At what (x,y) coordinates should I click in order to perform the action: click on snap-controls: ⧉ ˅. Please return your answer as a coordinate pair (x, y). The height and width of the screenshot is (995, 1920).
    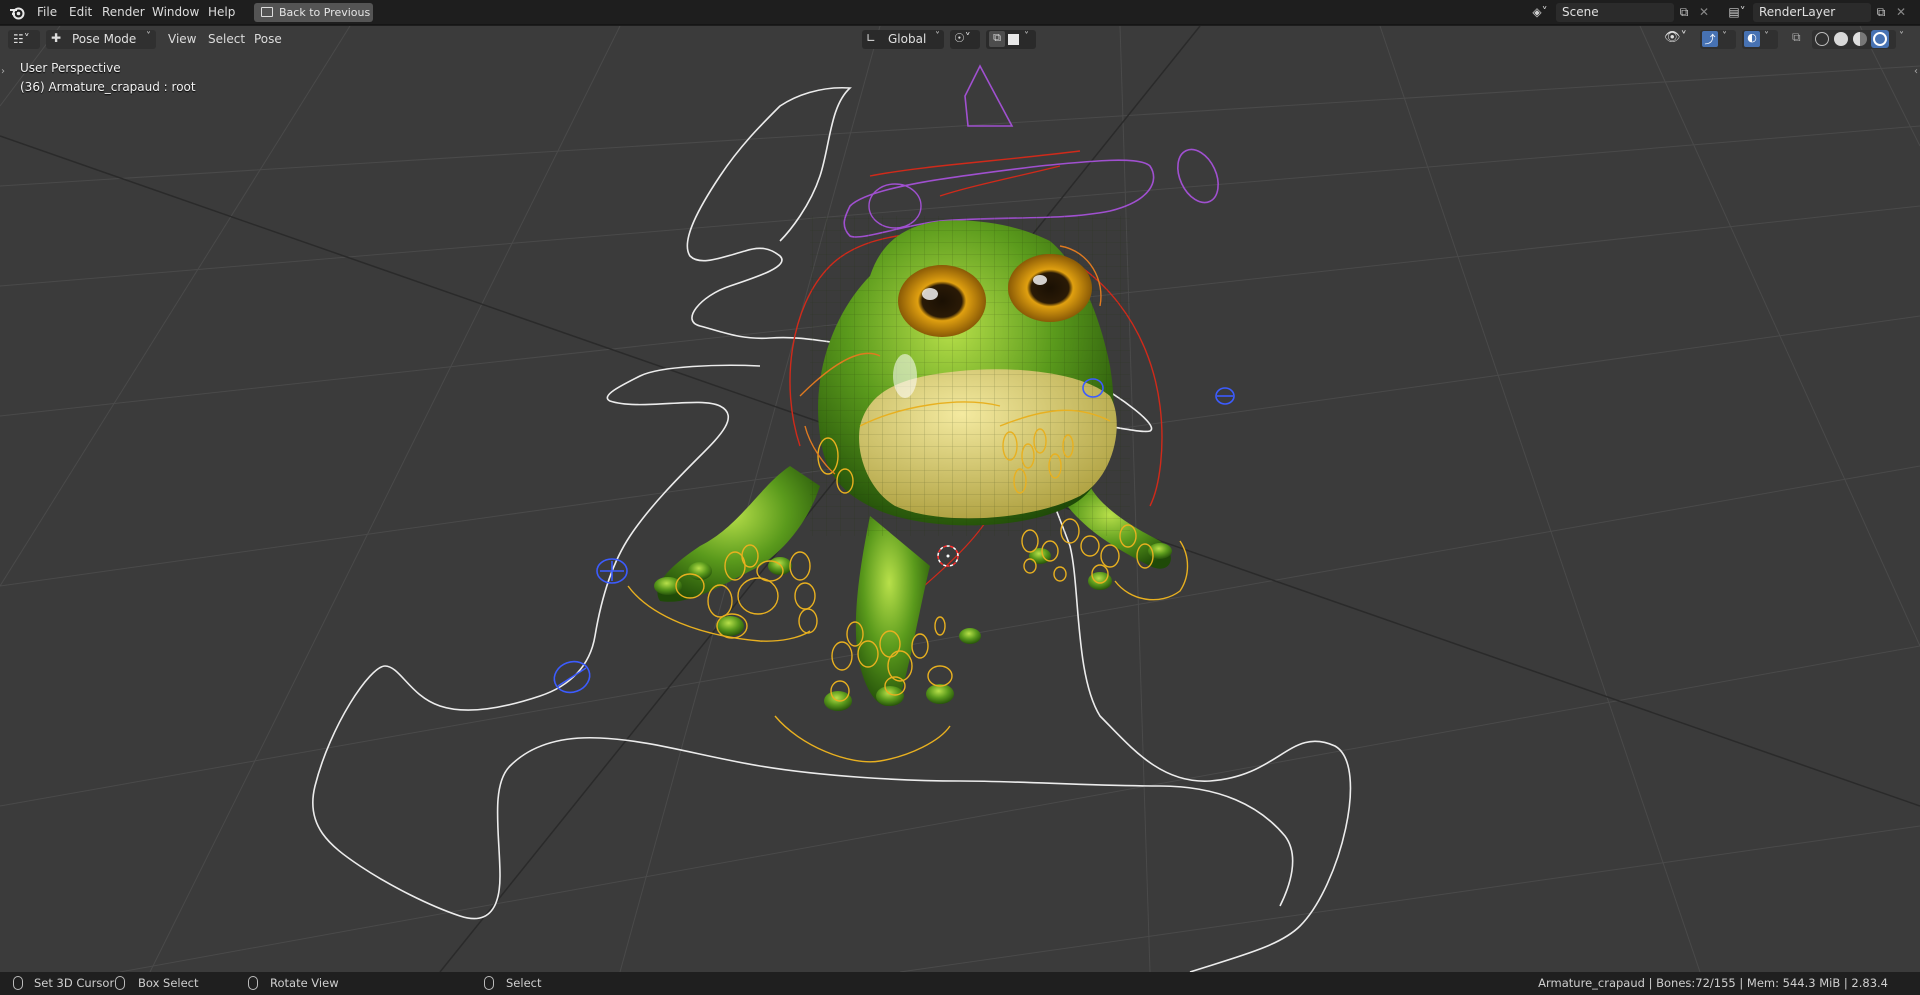
    Looking at the image, I should click on (1011, 39).